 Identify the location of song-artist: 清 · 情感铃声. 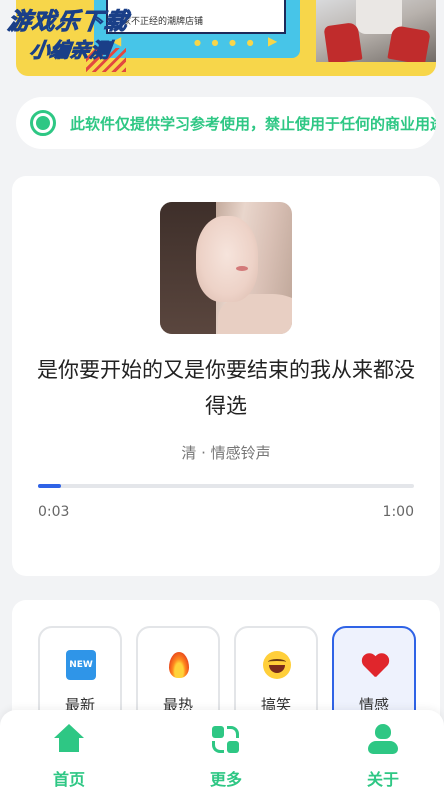
(226, 453).